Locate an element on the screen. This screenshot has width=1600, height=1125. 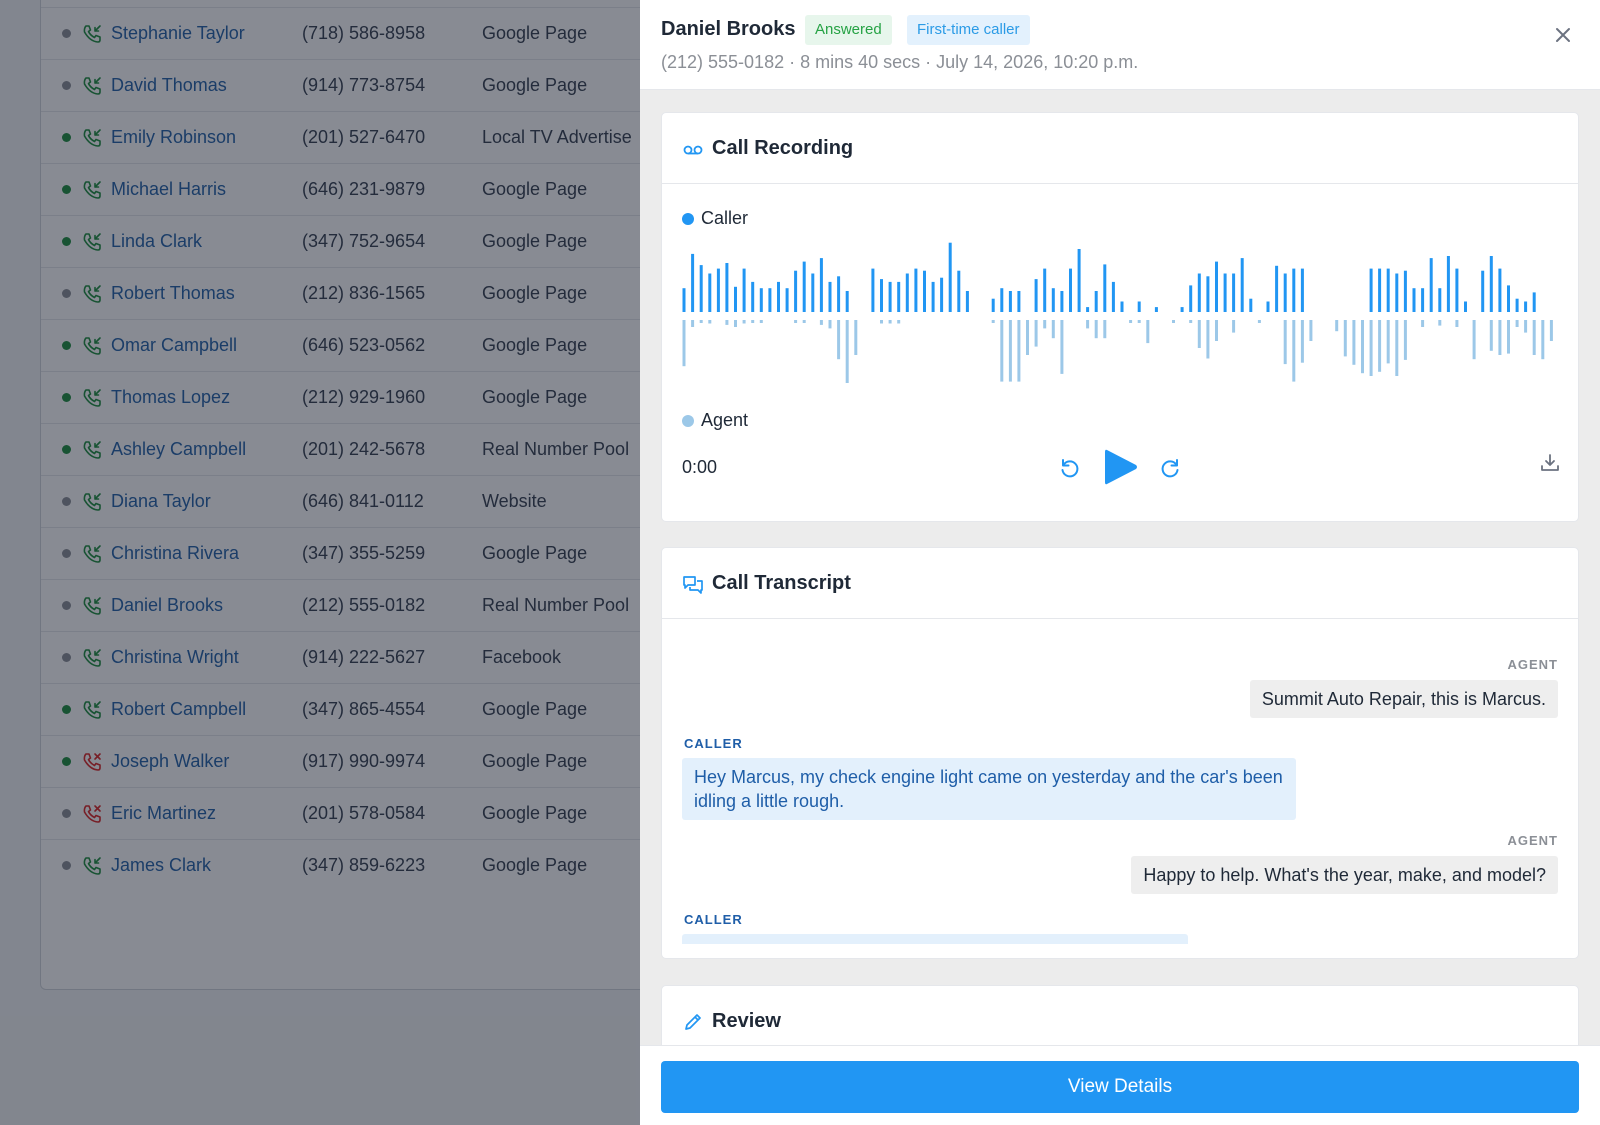
waveform is located at coordinates (1120, 316).